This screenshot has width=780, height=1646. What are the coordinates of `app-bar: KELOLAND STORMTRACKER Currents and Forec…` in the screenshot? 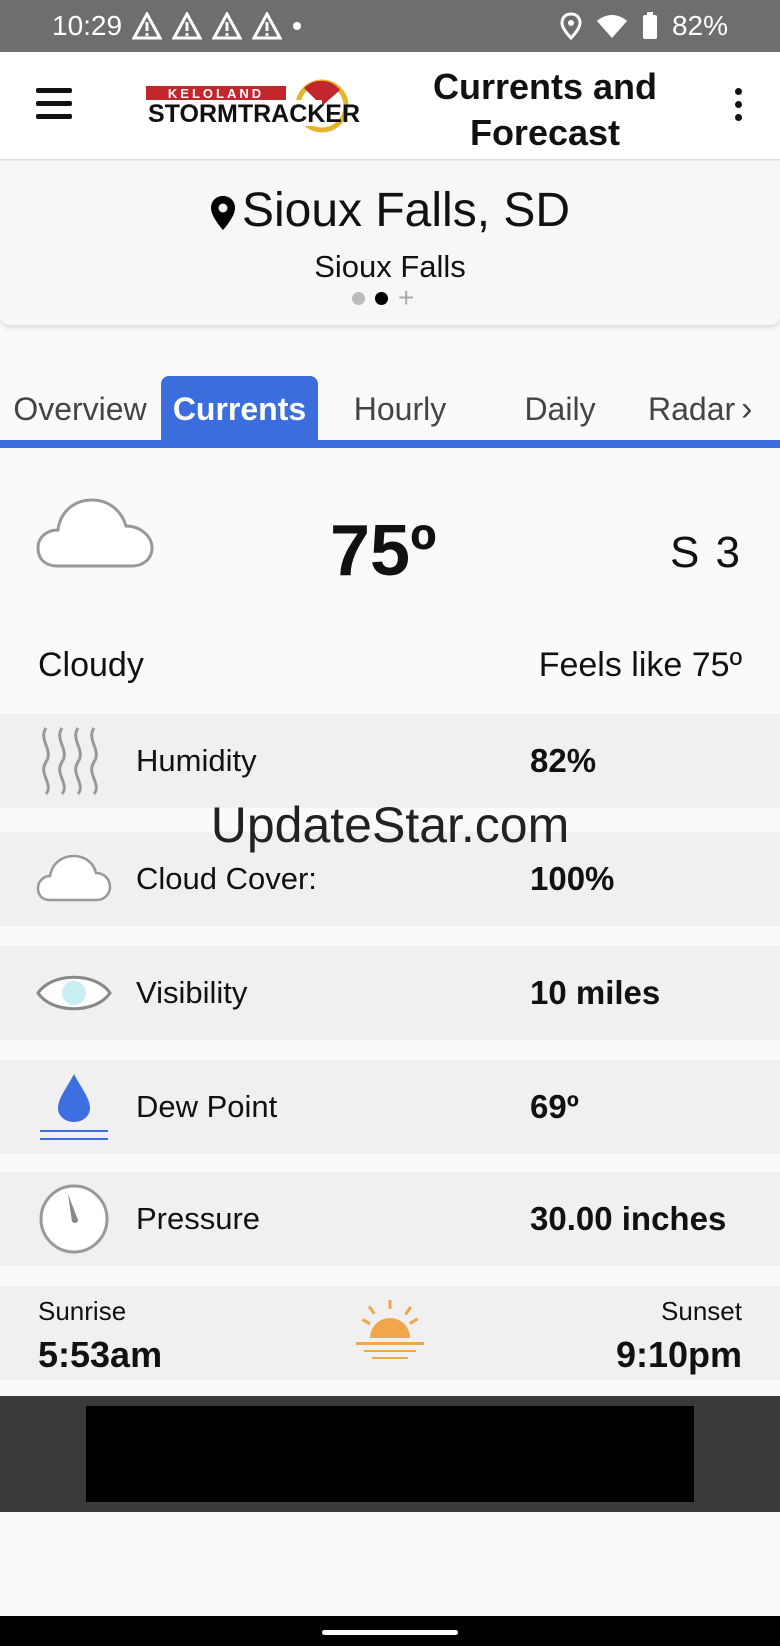 It's located at (390, 106).